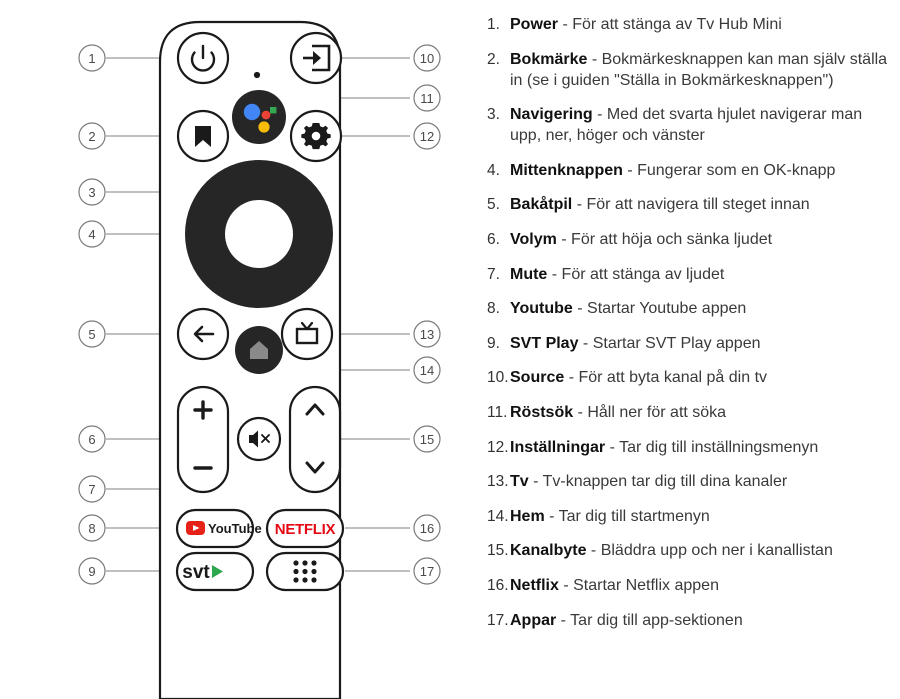  I want to click on assistant-button-face, so click(259, 117).